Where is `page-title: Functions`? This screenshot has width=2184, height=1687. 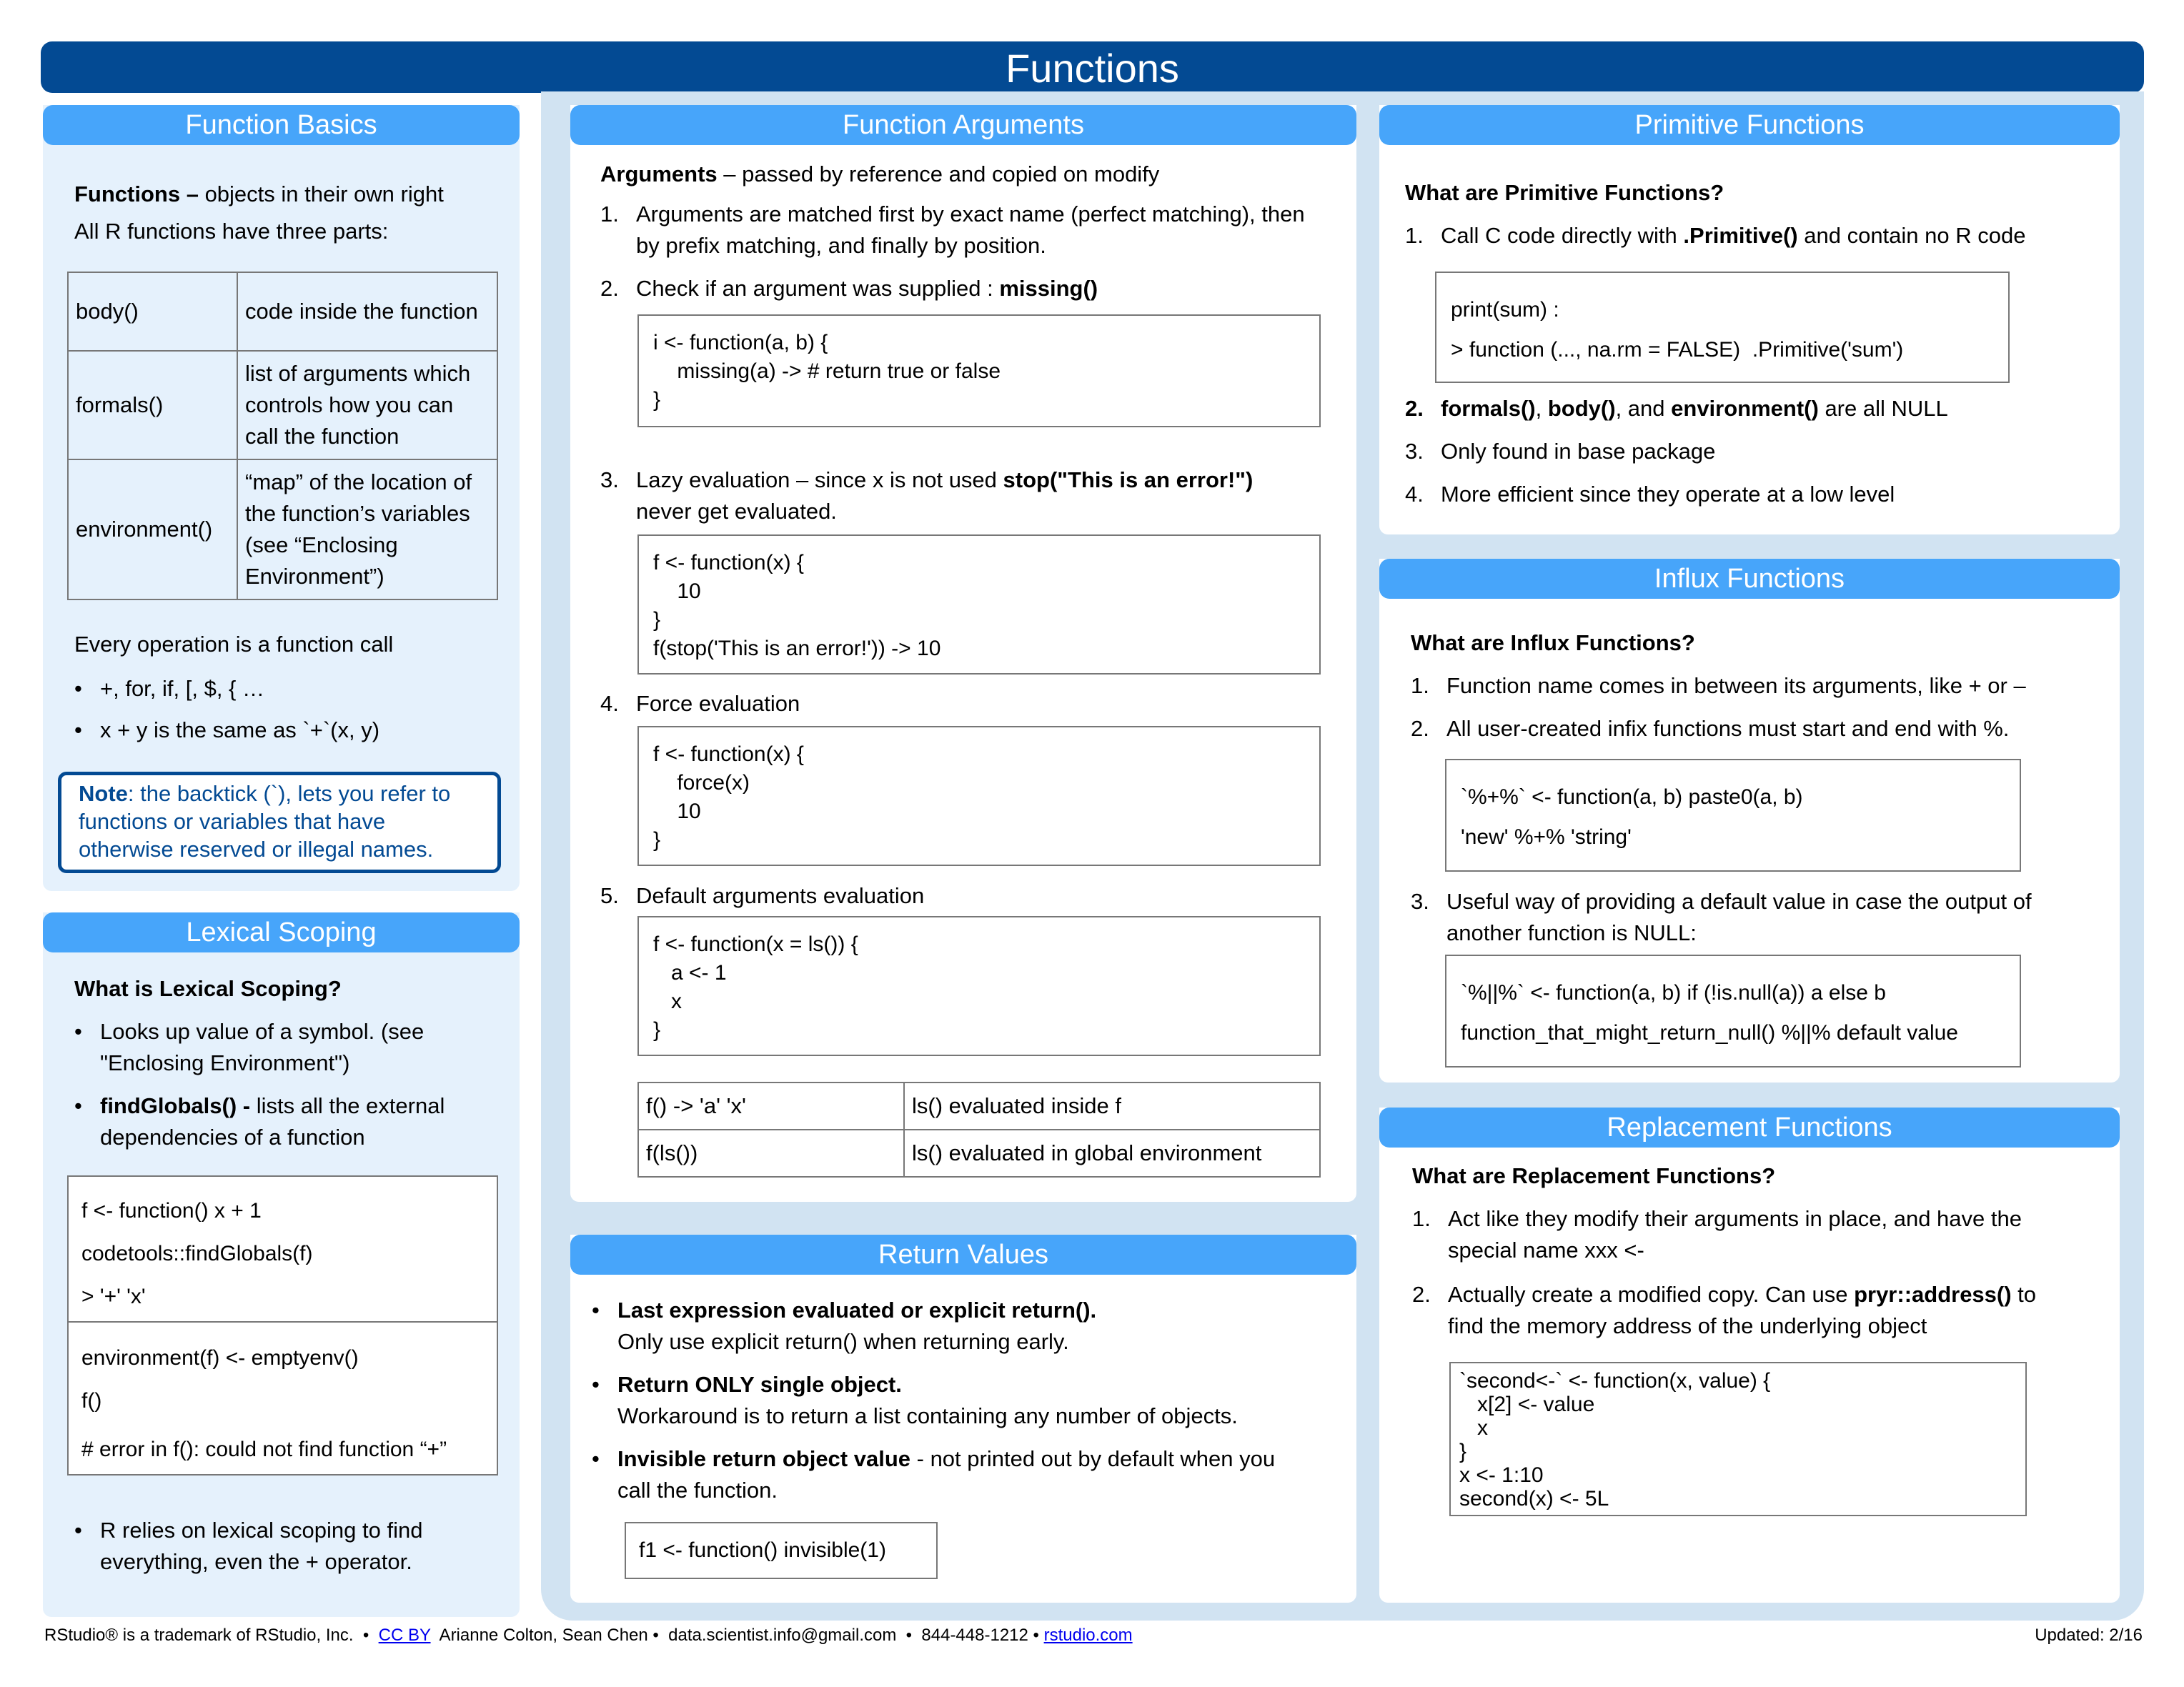 page-title: Functions is located at coordinates (1092, 67).